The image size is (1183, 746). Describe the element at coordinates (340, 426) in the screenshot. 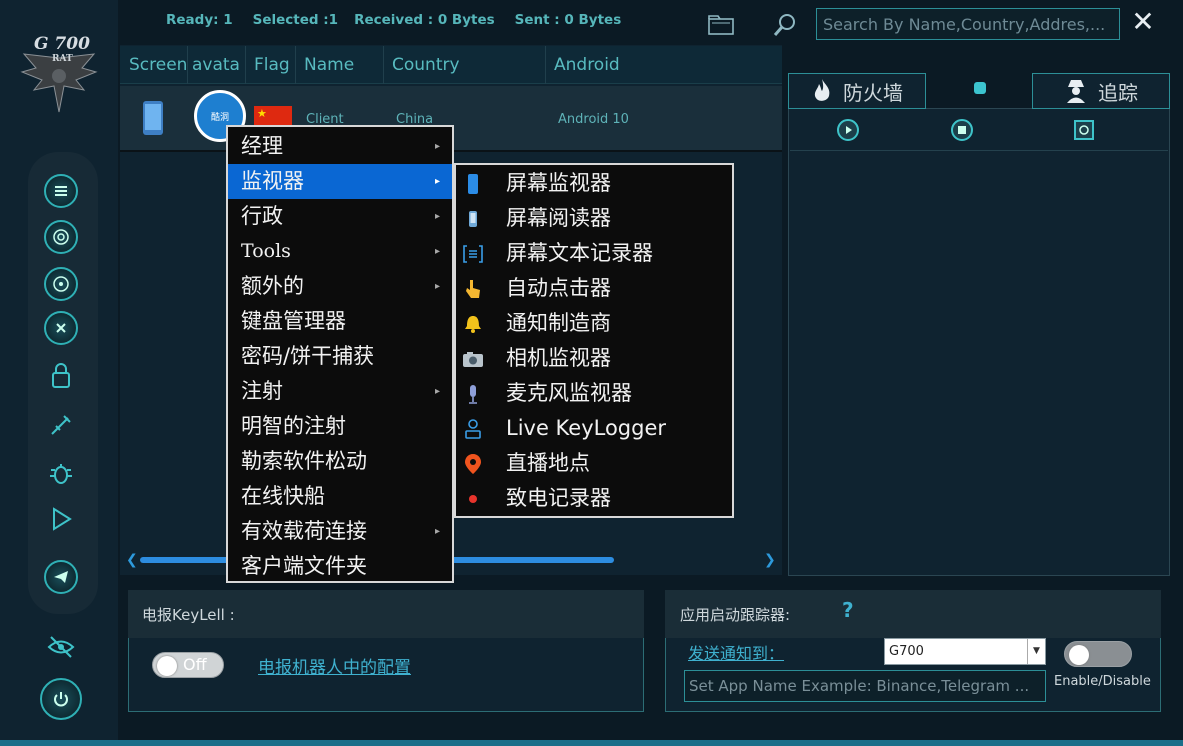

I see `menu-item-smart-injection: 明智的注射` at that location.